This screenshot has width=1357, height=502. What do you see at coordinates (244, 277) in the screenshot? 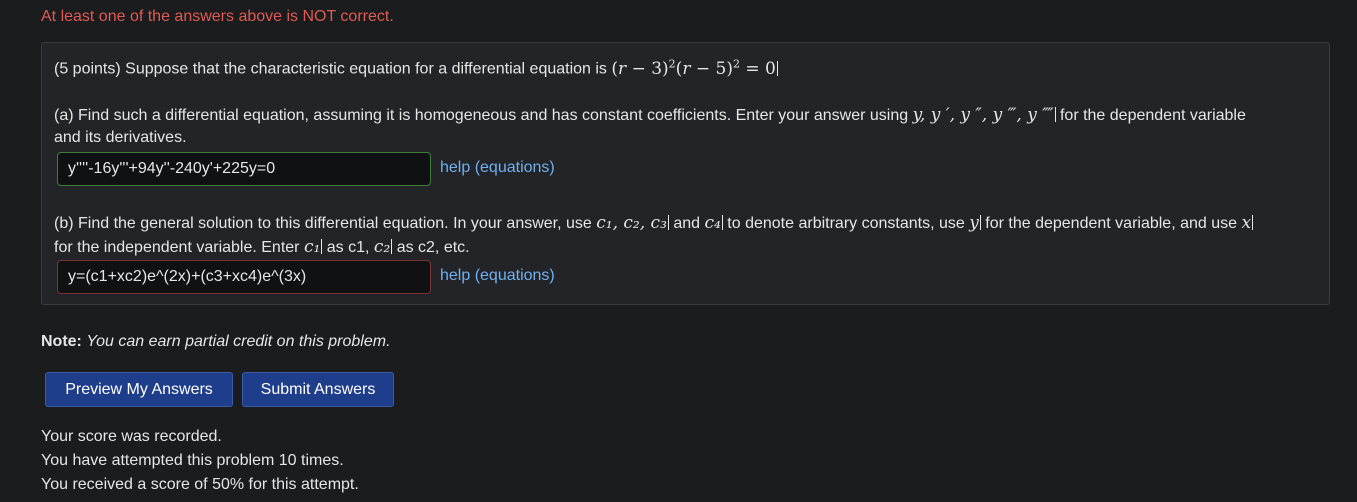
I see `part-b-answer-input: y=(c1+xc2)e^(2x)+(c3+xc4)e^(3x)` at bounding box center [244, 277].